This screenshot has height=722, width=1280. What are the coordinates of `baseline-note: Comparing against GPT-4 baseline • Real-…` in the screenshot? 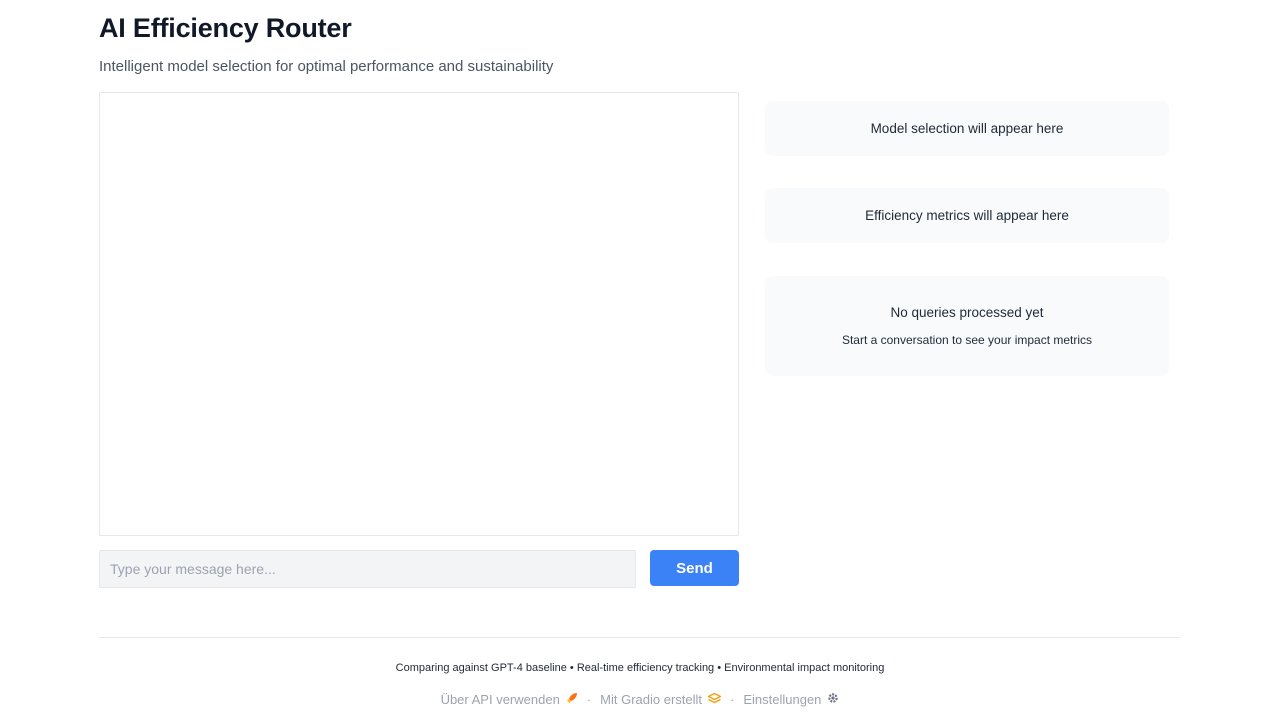 It's located at (640, 668).